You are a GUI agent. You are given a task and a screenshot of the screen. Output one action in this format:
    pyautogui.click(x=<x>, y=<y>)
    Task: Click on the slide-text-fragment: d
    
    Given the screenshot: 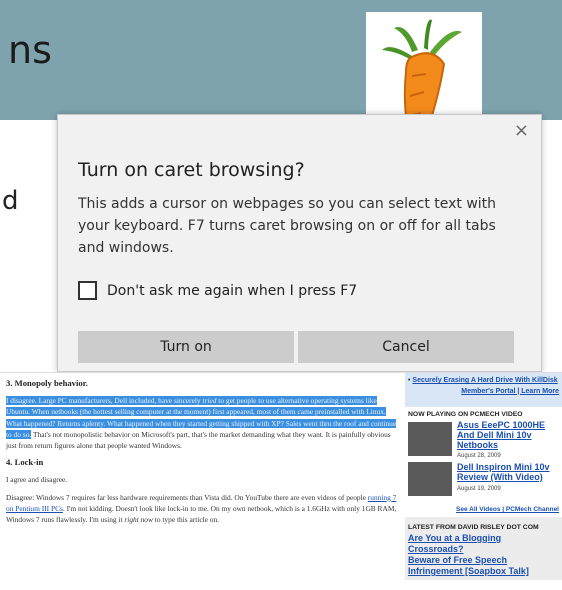 What is the action you would take?
    pyautogui.click(x=10, y=201)
    